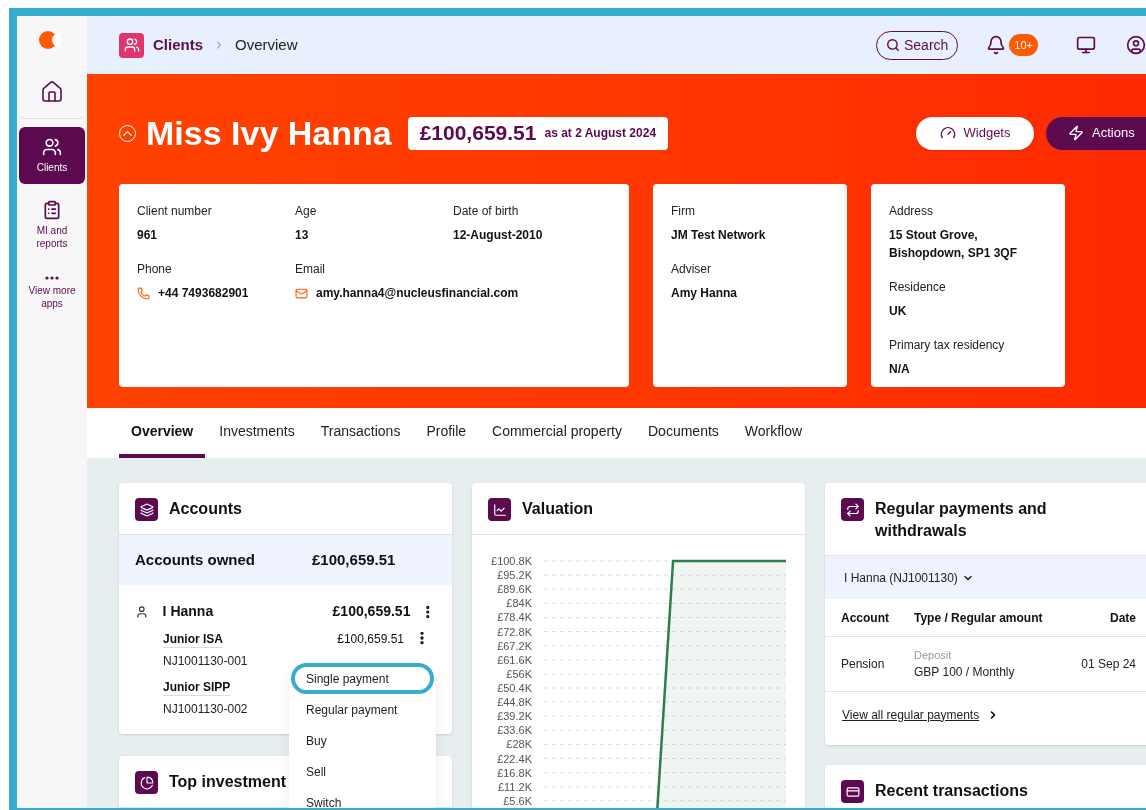  Describe the element at coordinates (269, 133) in the screenshot. I see `client-name: Miss Ivy Hanna` at that location.